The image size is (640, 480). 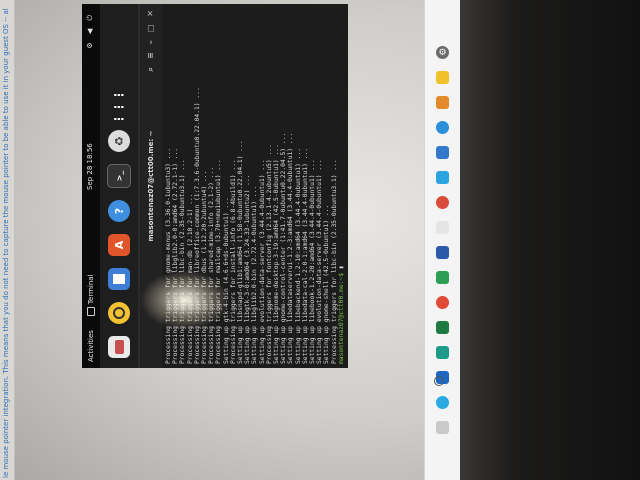 I want to click on rhythmbox-icon, so click(x=119, y=313).